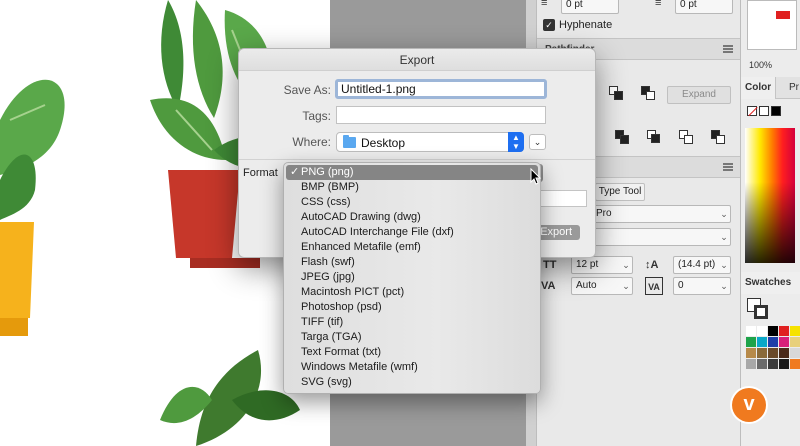 The width and height of the screenshot is (800, 446). Describe the element at coordinates (623, 138) in the screenshot. I see `pathfinder-divide-icon` at that location.